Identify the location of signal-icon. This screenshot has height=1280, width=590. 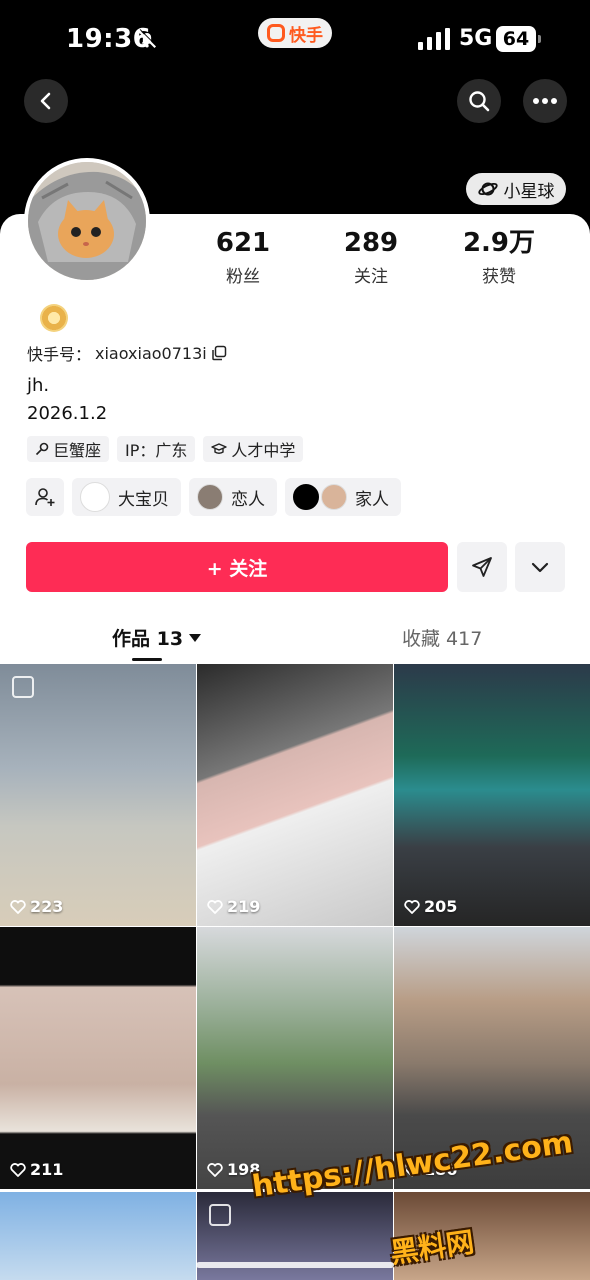
(434, 39).